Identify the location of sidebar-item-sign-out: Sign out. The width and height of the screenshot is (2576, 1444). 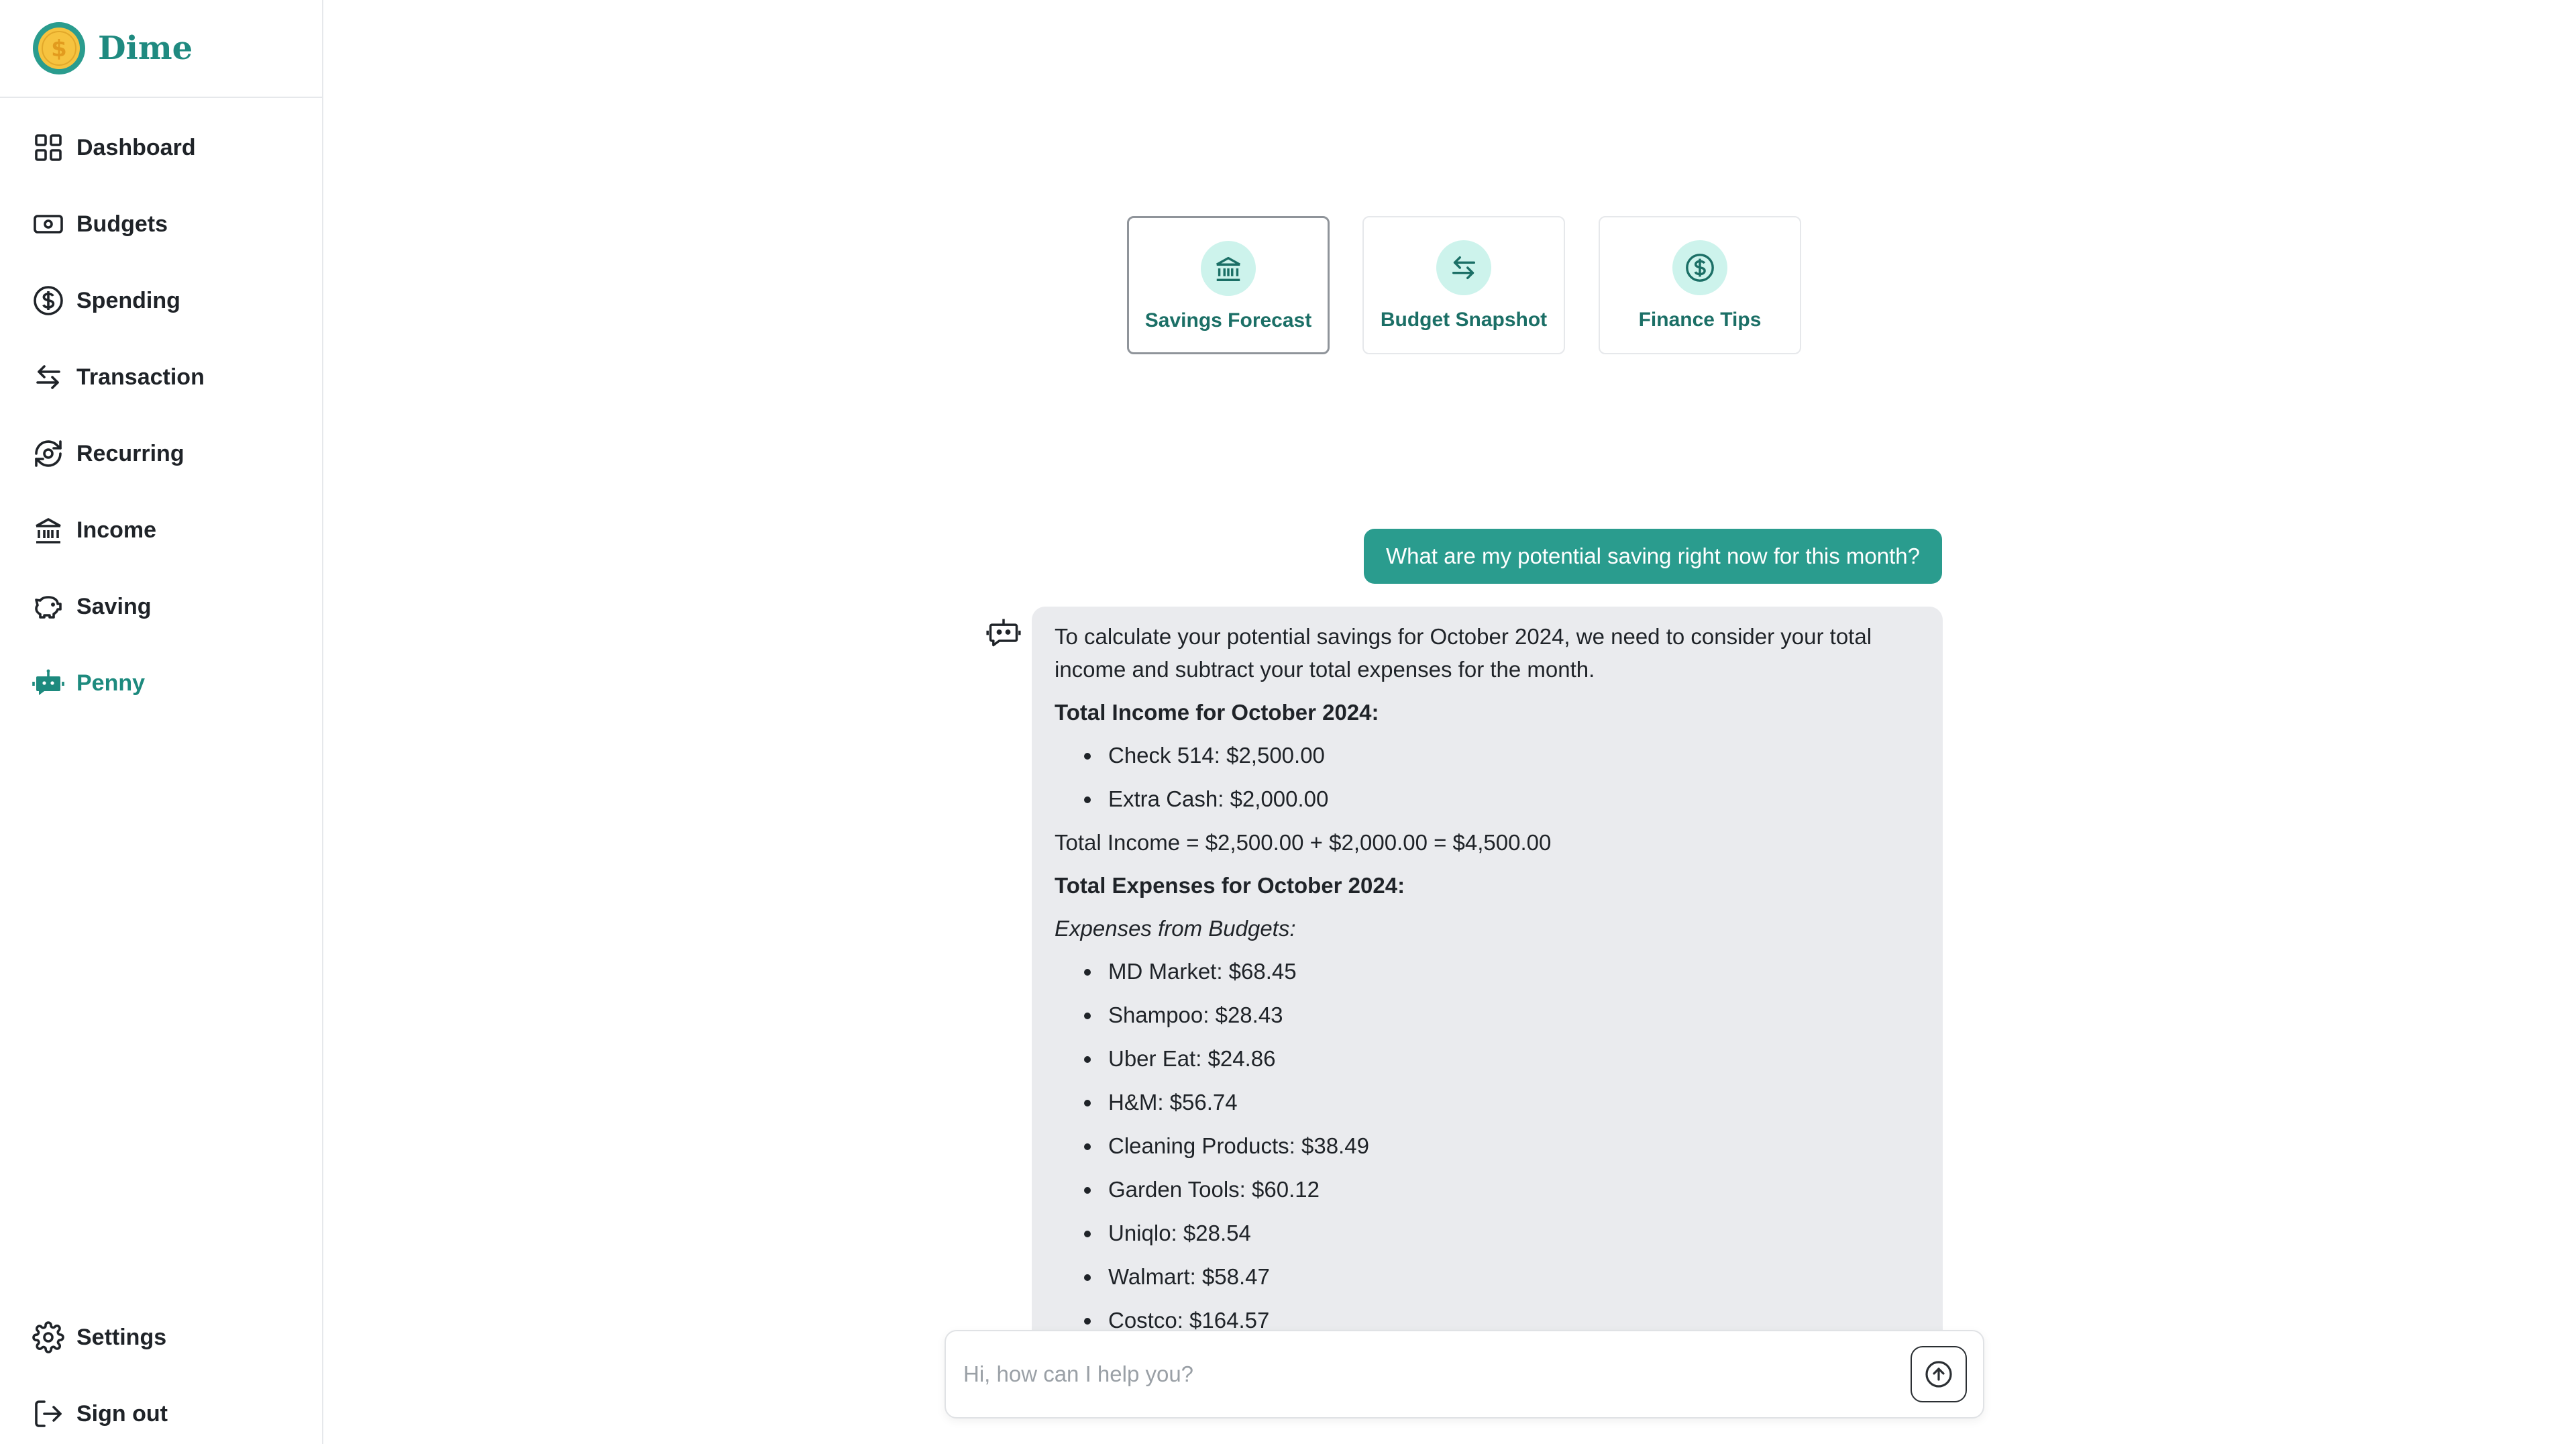
(100, 1414).